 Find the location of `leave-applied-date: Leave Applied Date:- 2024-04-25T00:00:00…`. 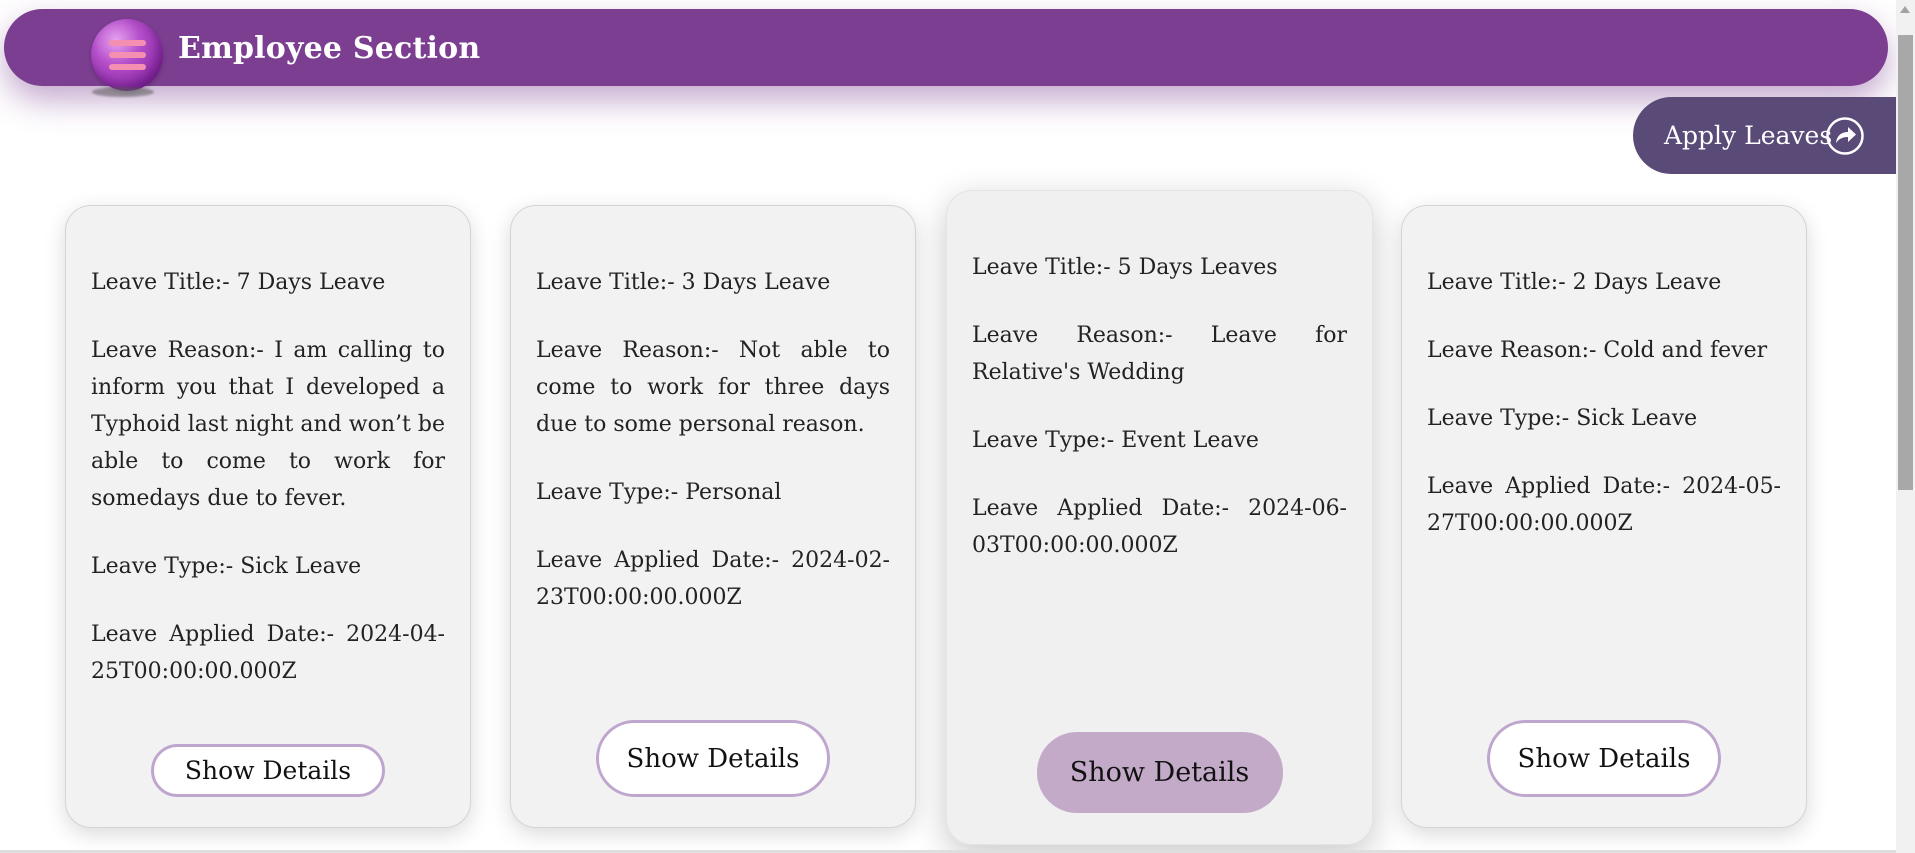

leave-applied-date: Leave Applied Date:- 2024-04-25T00:00:00… is located at coordinates (268, 653).